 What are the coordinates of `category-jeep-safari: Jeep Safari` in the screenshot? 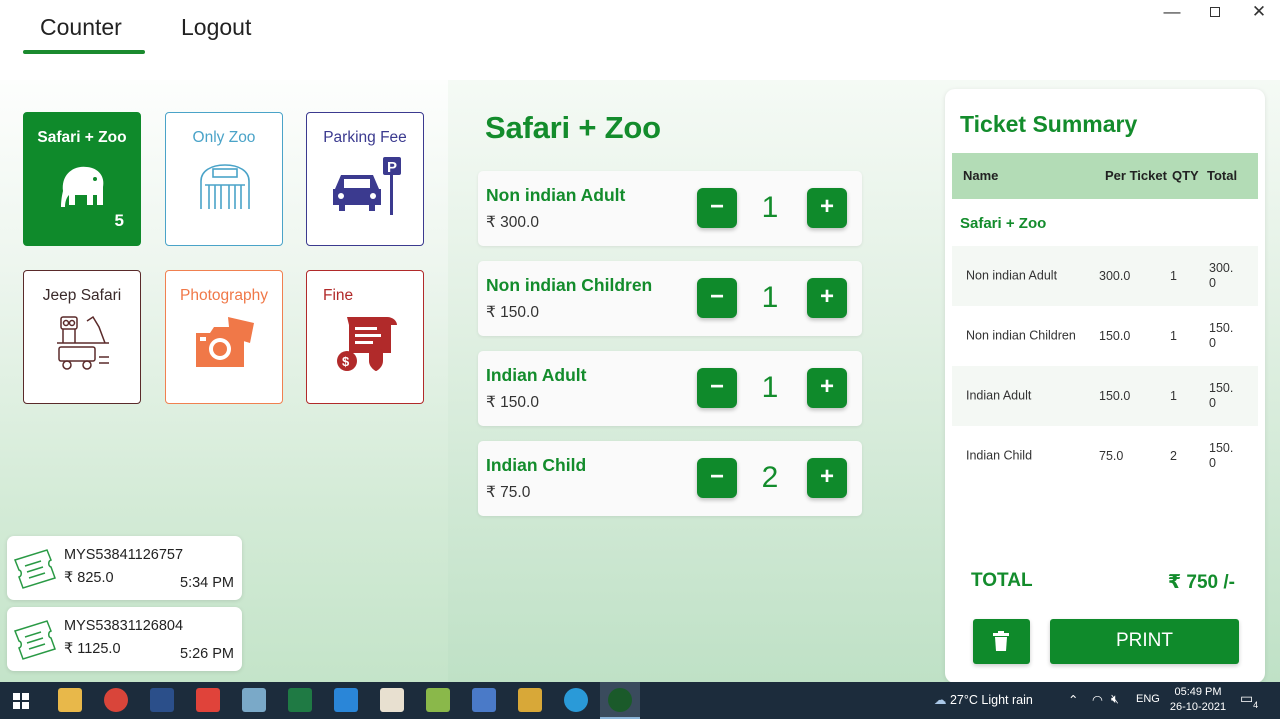 It's located at (82, 337).